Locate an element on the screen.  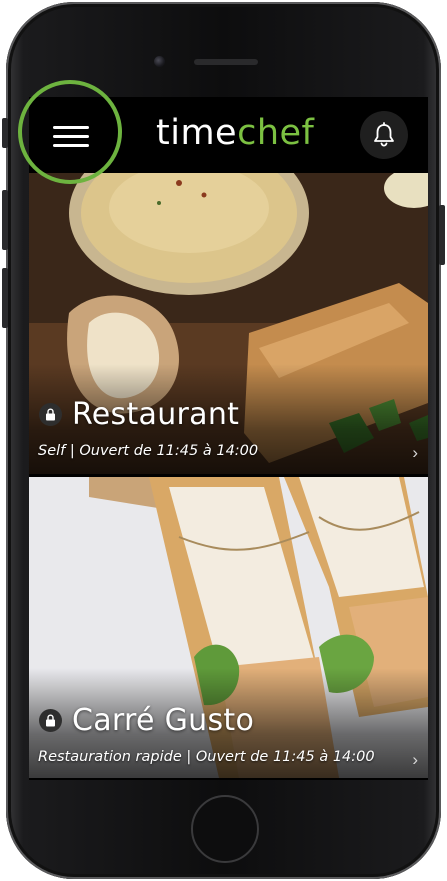
logo-text-chef: chef is located at coordinates (276, 133).